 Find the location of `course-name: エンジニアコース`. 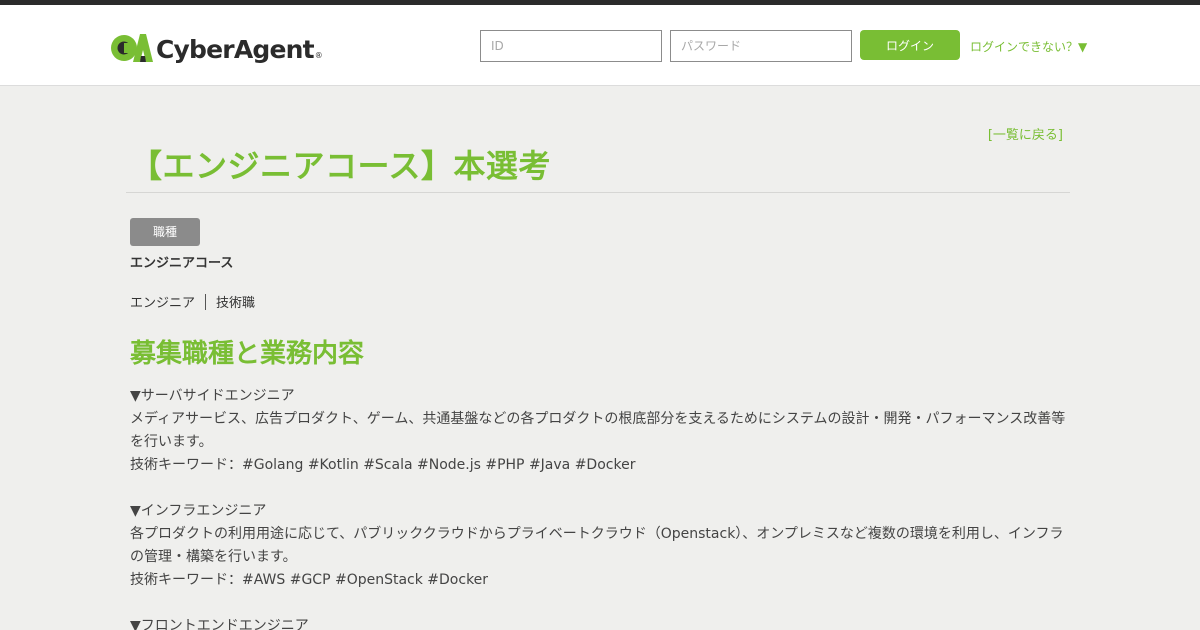

course-name: エンジニアコース is located at coordinates (182, 263).